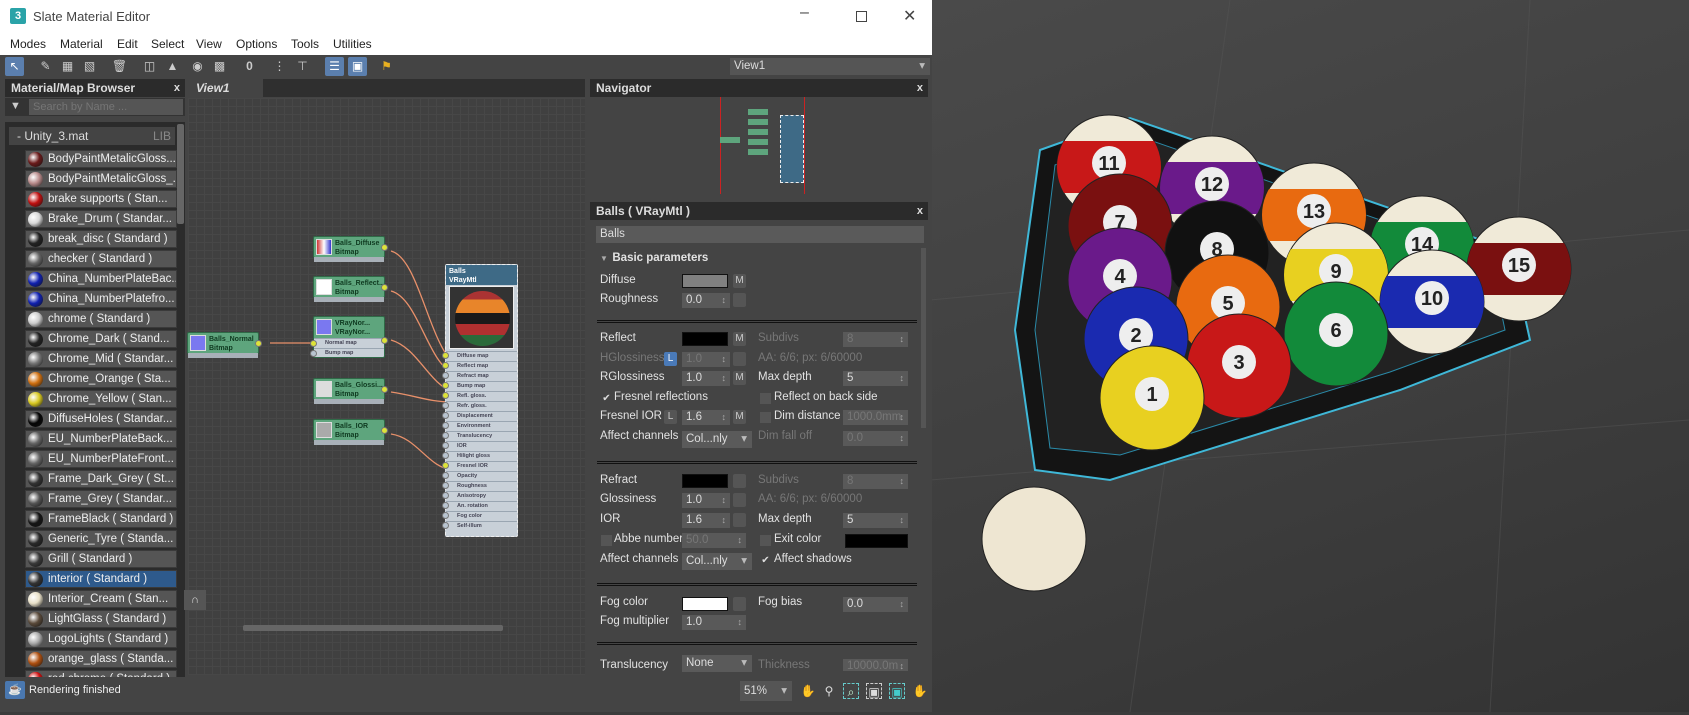  I want to click on pan-icon: ✋, so click(808, 691).